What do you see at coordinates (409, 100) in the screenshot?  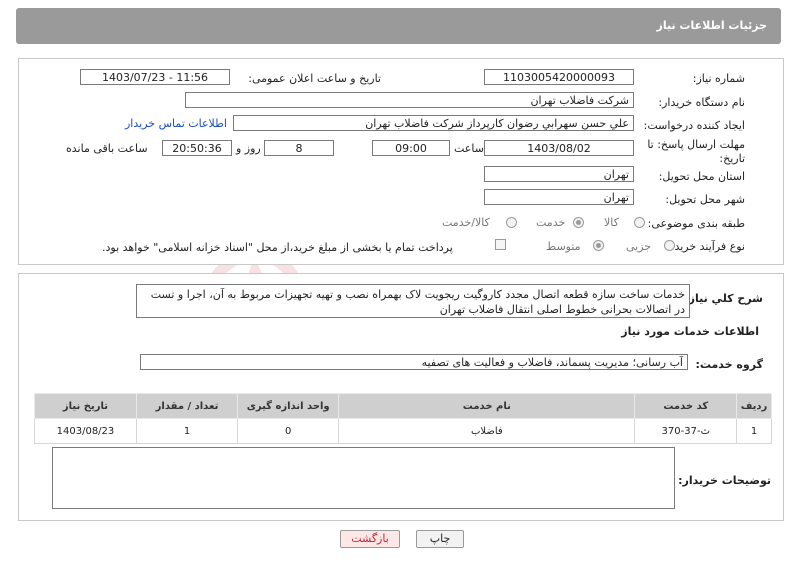 I see `buyer-org-field: شرکت فاضلاب تهران` at bounding box center [409, 100].